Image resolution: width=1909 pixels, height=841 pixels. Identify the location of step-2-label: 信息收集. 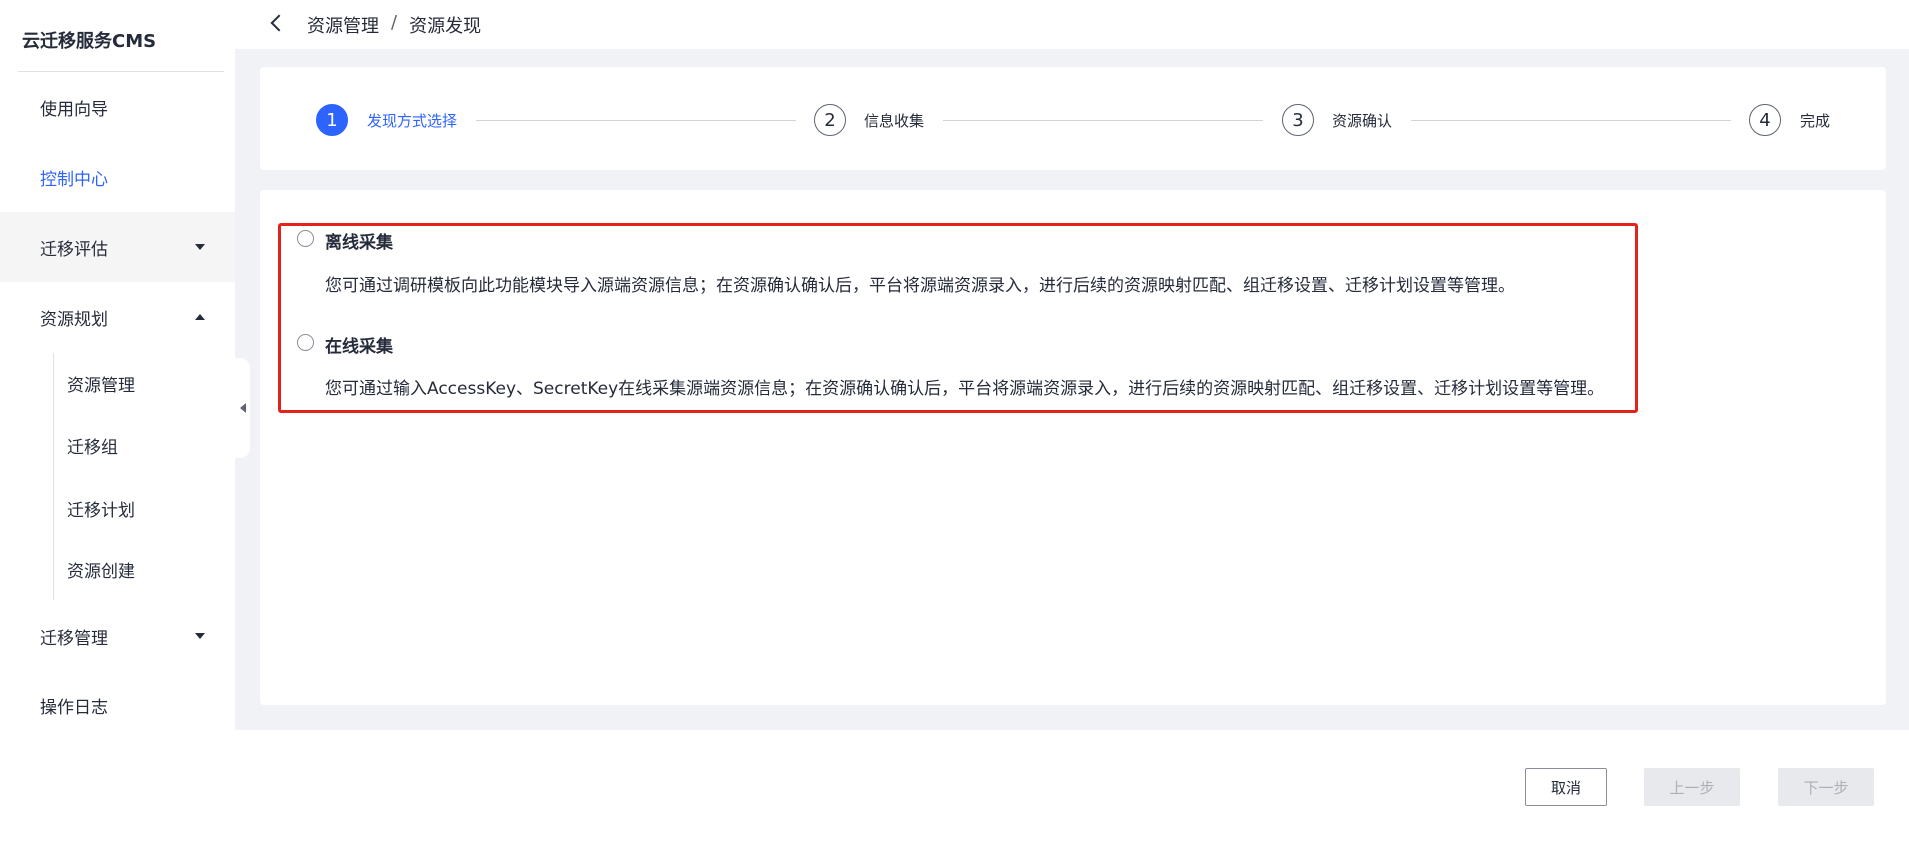
(894, 121).